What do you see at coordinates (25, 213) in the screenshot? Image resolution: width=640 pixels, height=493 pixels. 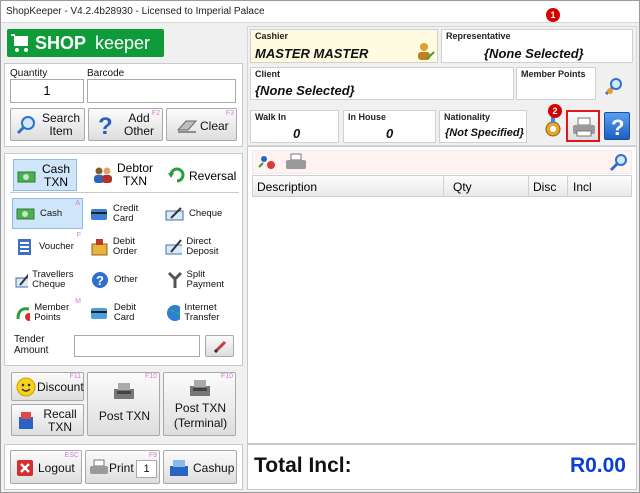 I see `cash-icon` at bounding box center [25, 213].